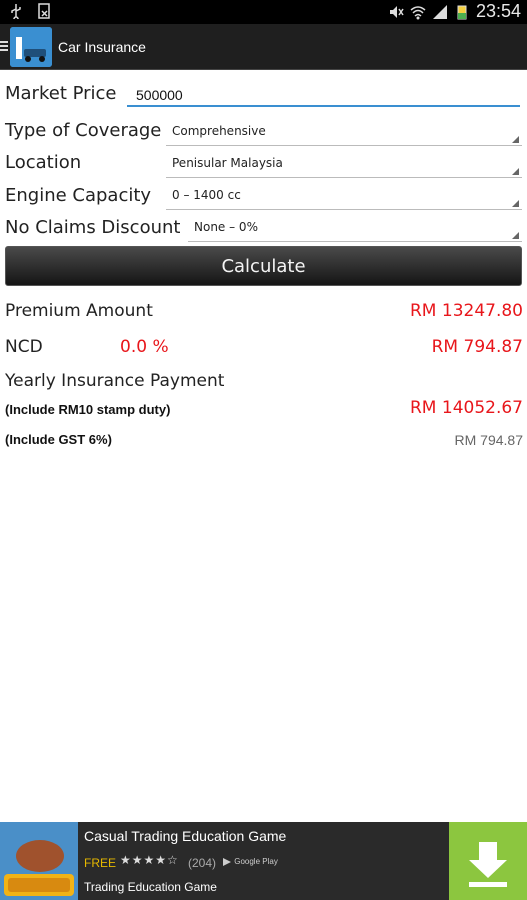 The width and height of the screenshot is (527, 900). I want to click on market-price-input: 500000, so click(323, 96).